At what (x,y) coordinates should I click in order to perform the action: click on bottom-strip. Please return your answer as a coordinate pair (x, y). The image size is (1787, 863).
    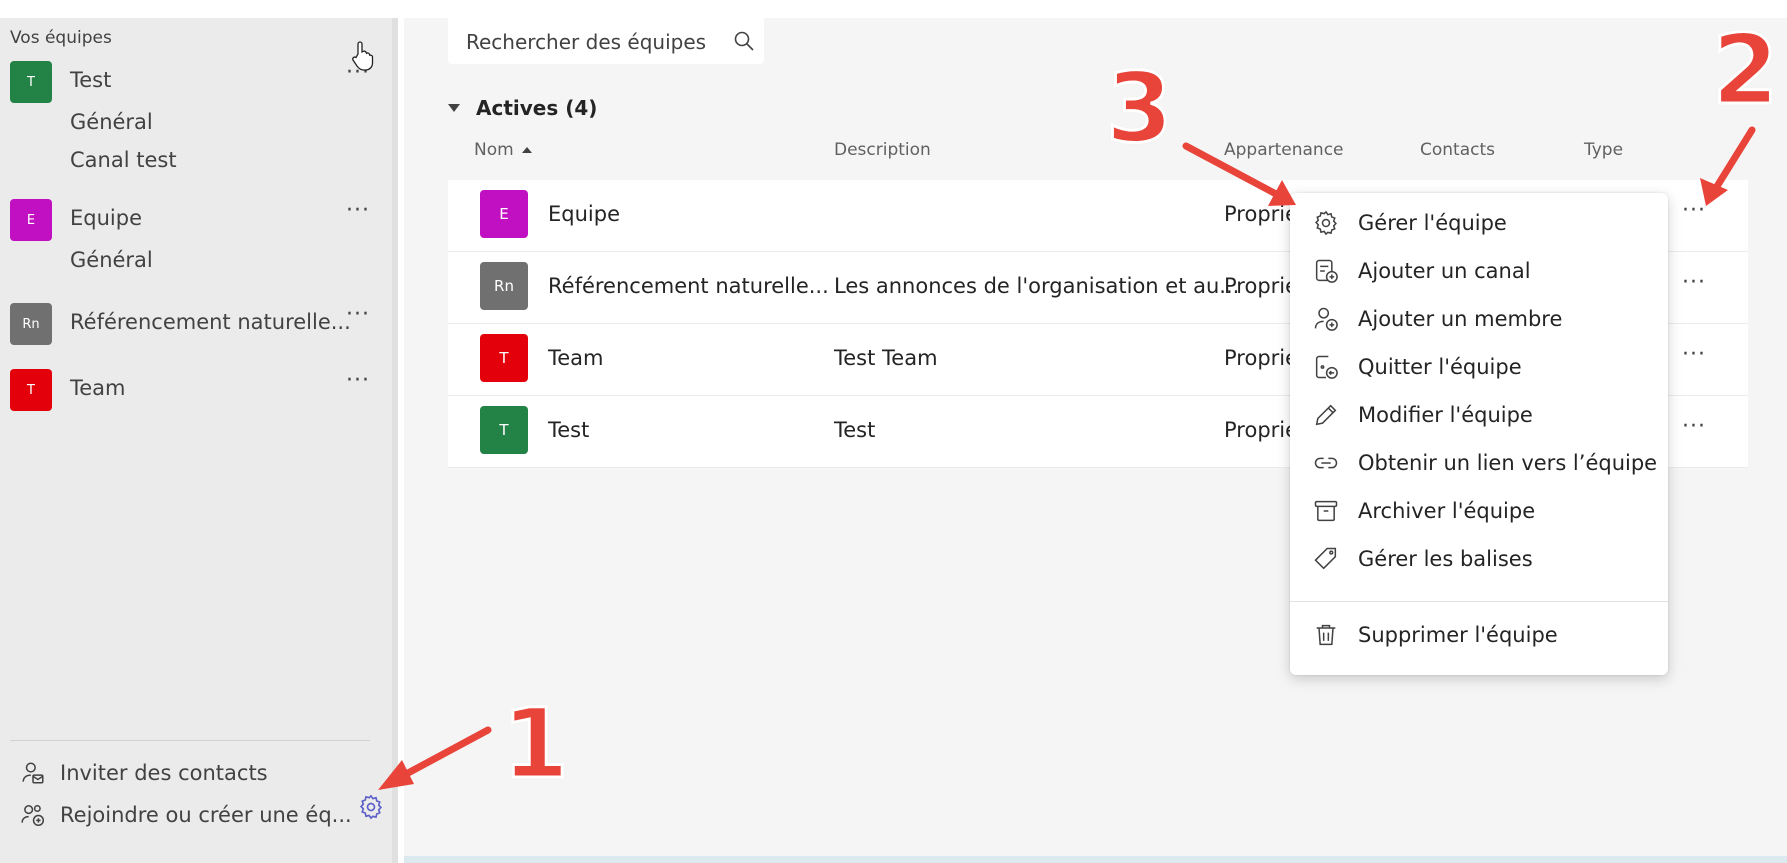
    Looking at the image, I should click on (1095, 859).